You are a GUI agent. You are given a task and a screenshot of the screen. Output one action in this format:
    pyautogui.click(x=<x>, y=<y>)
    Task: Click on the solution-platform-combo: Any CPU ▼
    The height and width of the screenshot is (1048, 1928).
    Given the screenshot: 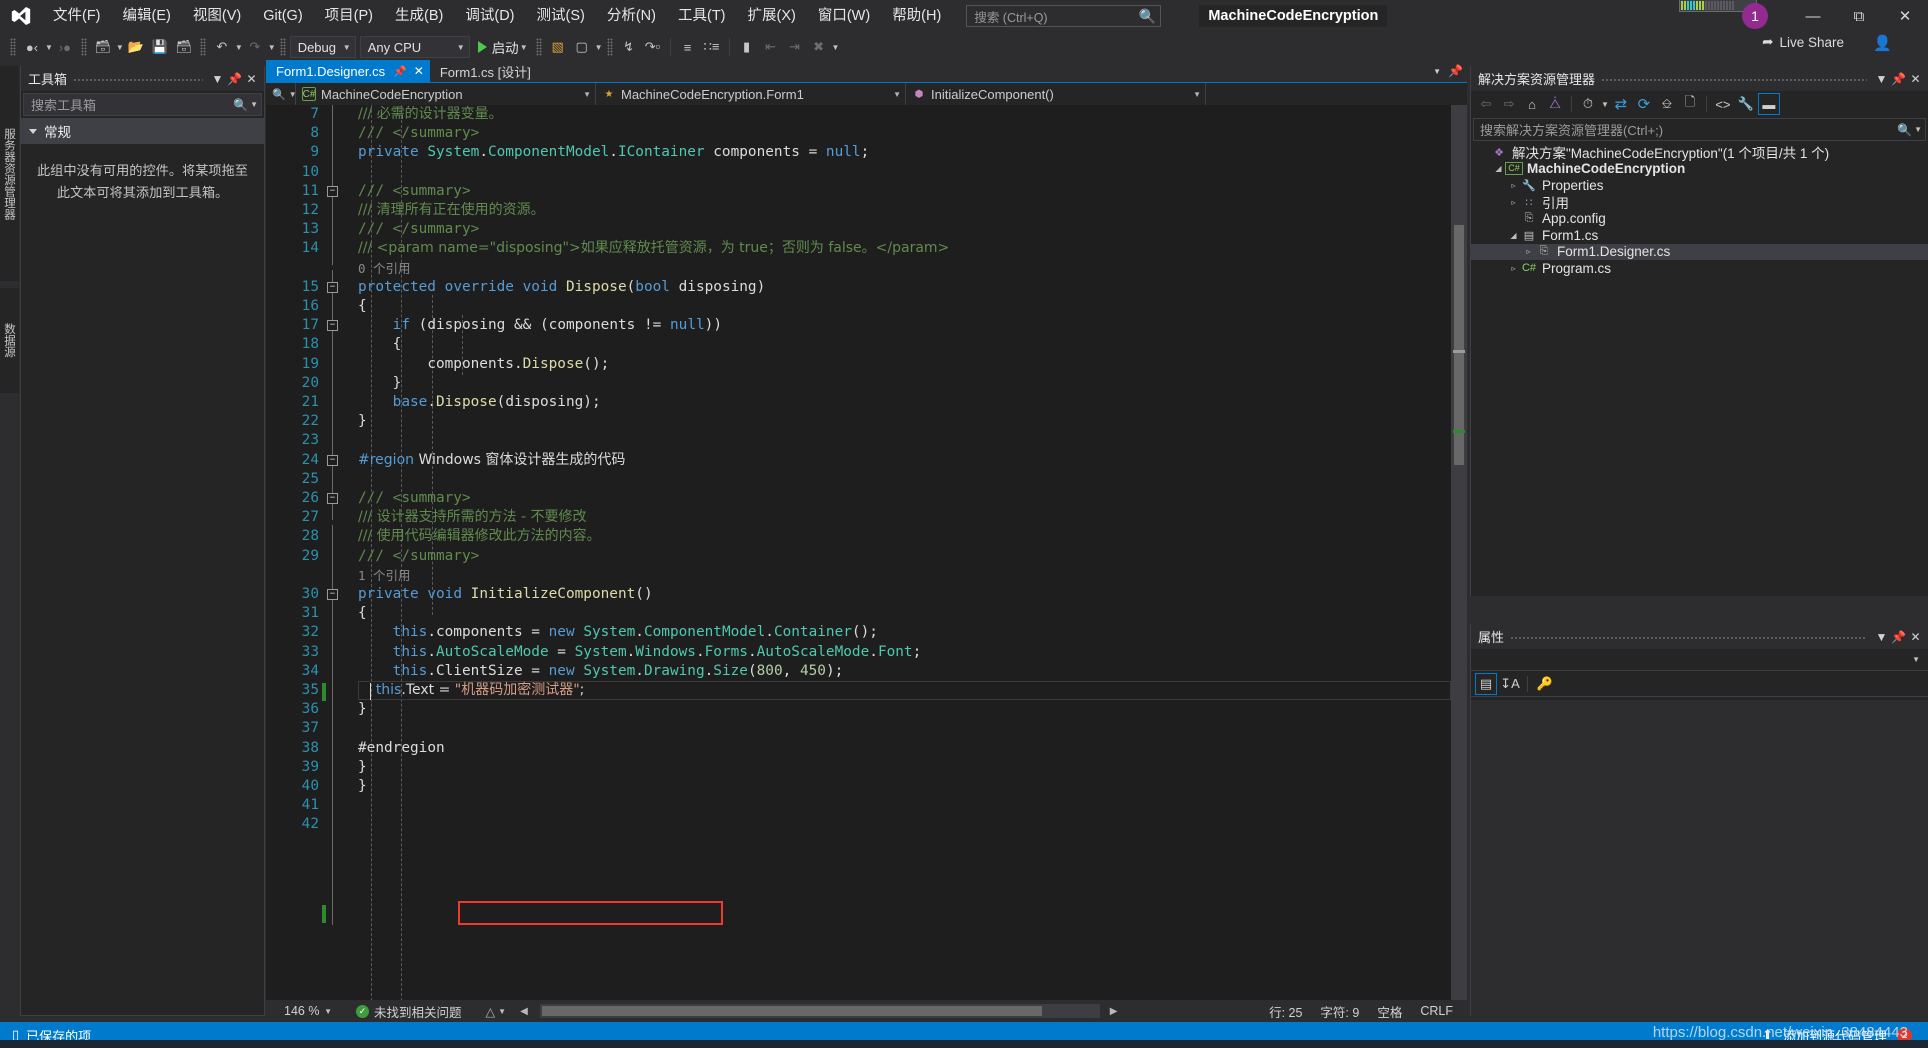 What is the action you would take?
    pyautogui.click(x=414, y=47)
    